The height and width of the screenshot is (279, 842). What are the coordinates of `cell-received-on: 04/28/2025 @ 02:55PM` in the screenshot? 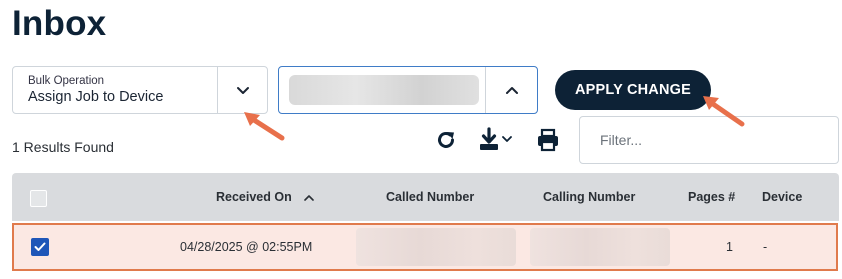 It's located at (246, 247).